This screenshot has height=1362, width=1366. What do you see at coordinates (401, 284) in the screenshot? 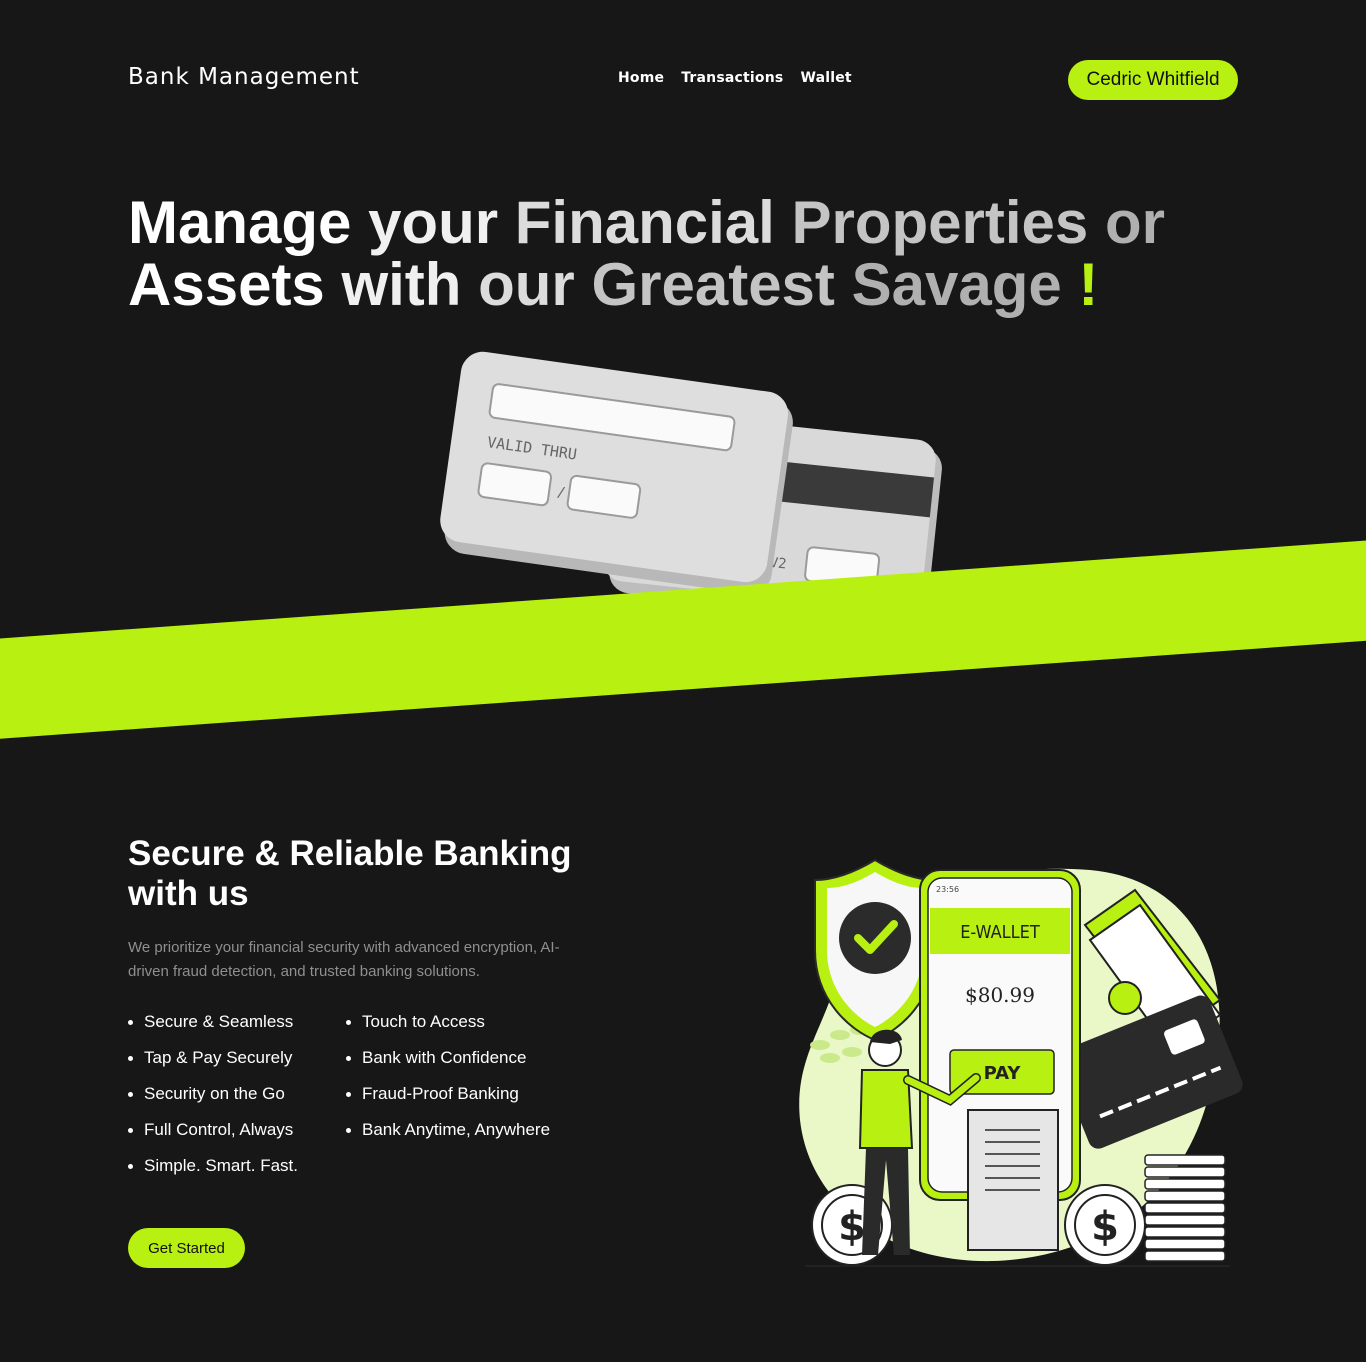
I see `hero-word: with` at bounding box center [401, 284].